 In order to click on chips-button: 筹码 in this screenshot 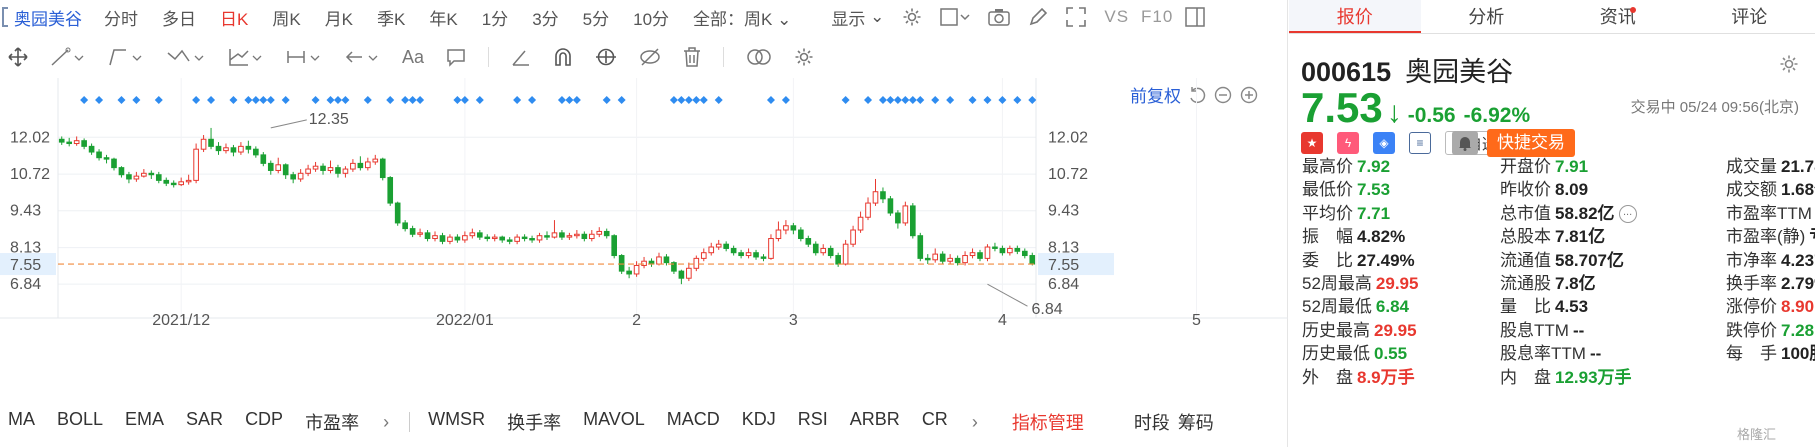, I will do `click(1196, 422)`.